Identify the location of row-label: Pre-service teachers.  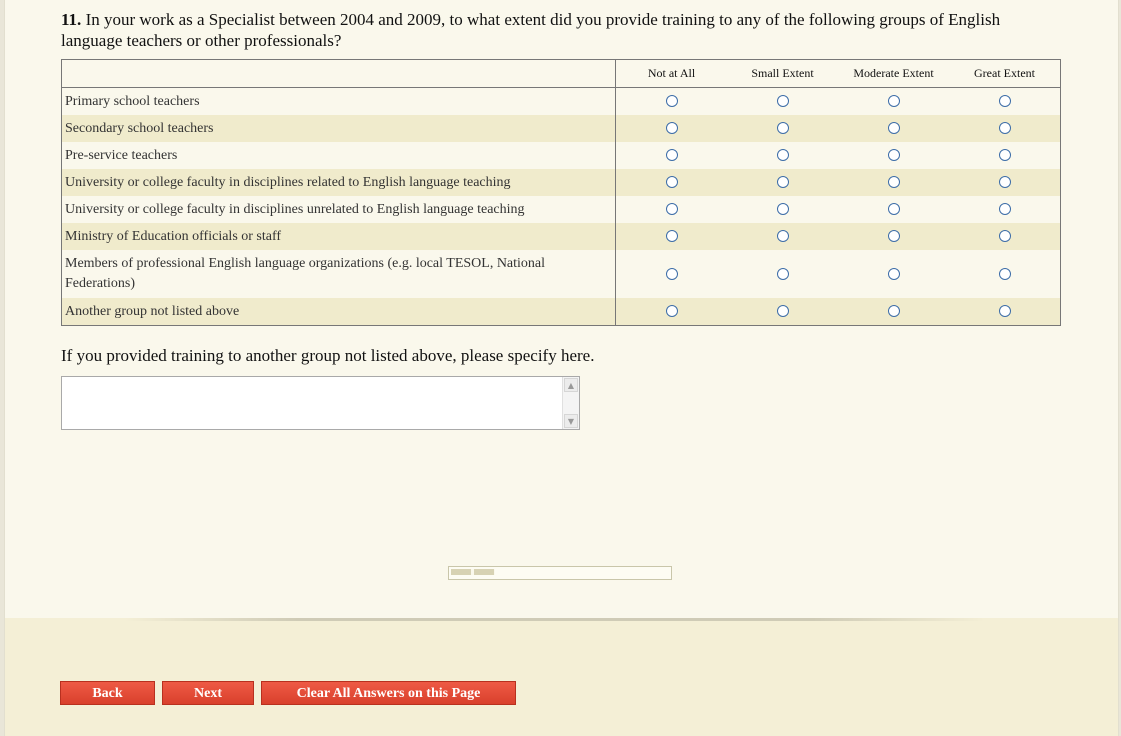
(338, 155).